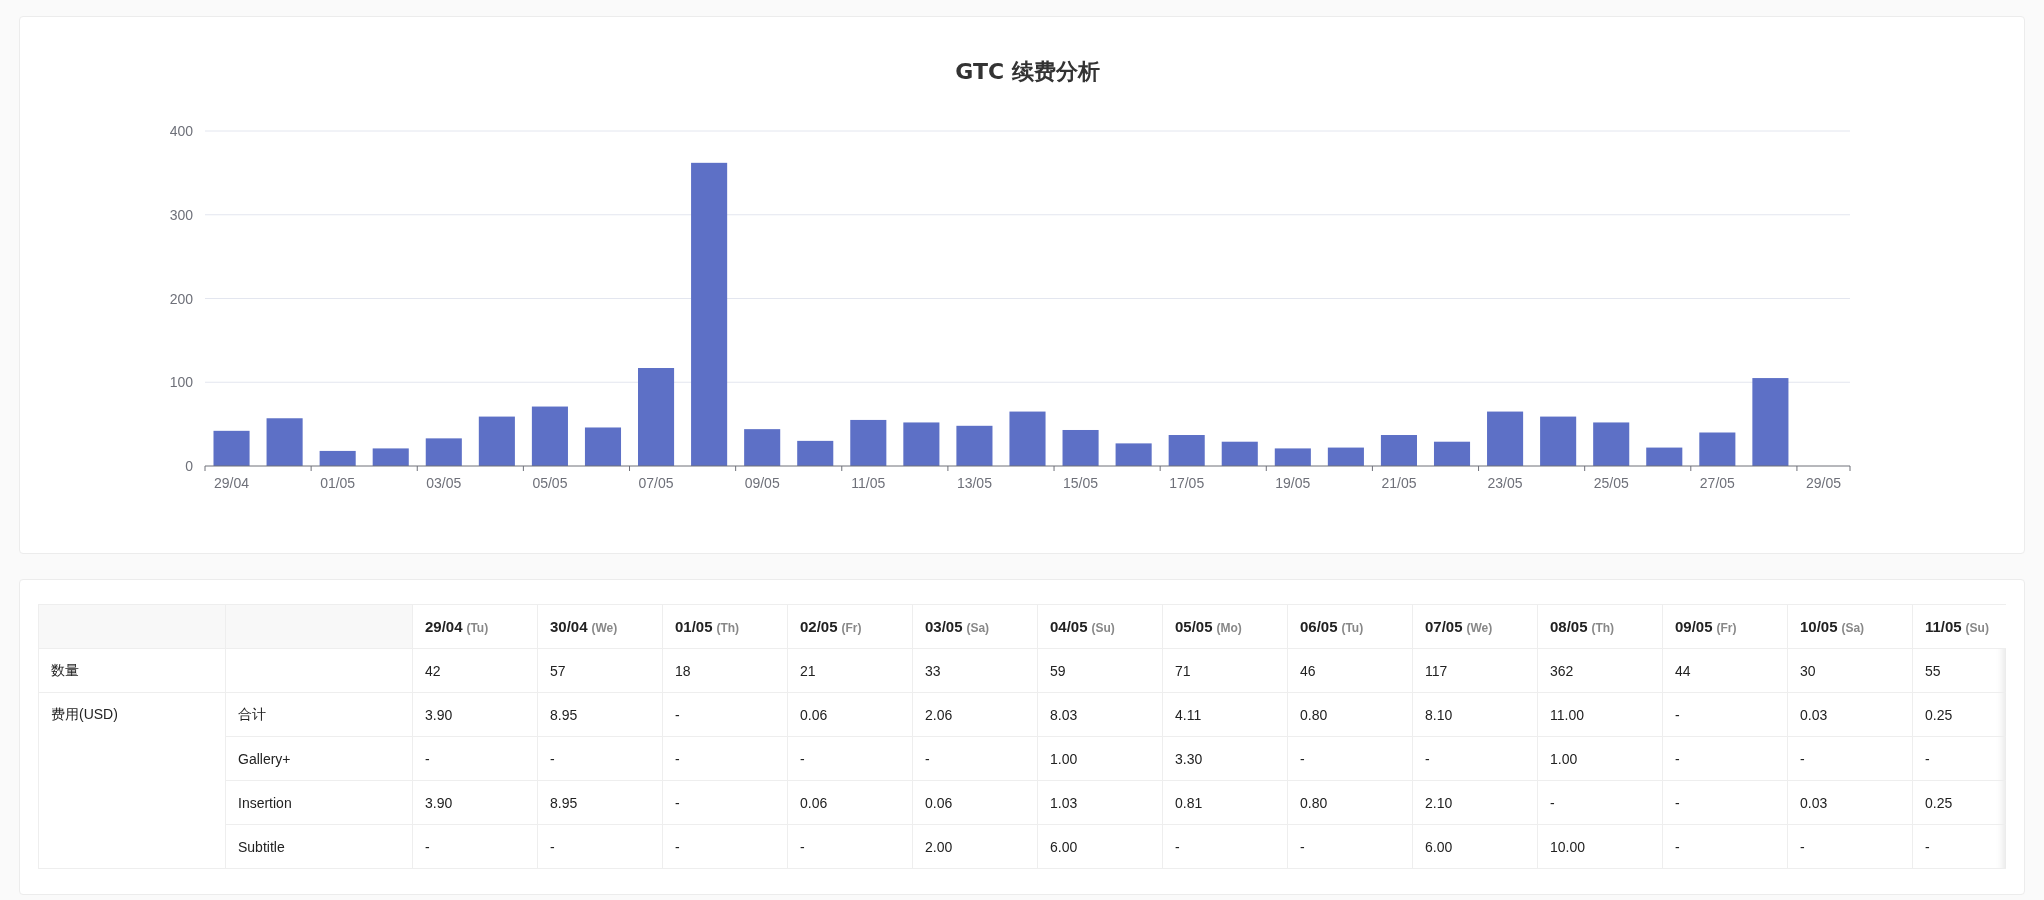 Image resolution: width=2044 pixels, height=900 pixels. What do you see at coordinates (1564, 758) in the screenshot?
I see `table-cell: 1.00` at bounding box center [1564, 758].